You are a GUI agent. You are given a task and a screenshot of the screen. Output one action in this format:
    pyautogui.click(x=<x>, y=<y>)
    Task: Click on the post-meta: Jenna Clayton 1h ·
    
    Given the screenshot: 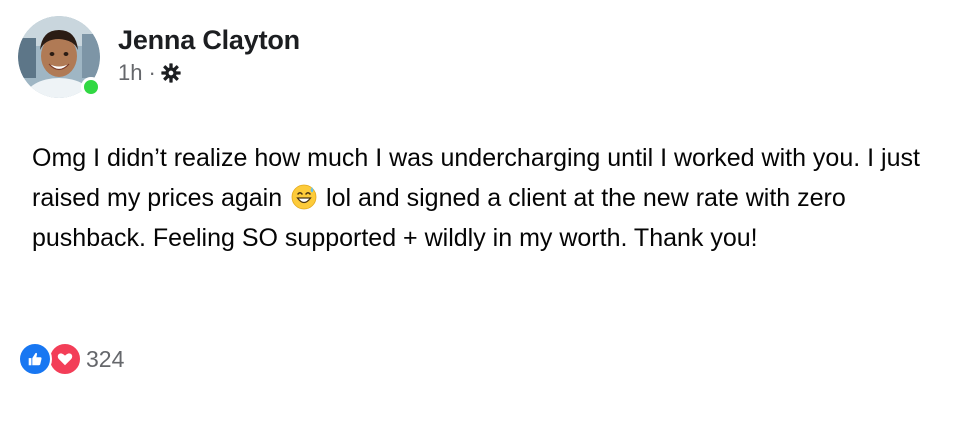 What is the action you would take?
    pyautogui.click(x=209, y=55)
    